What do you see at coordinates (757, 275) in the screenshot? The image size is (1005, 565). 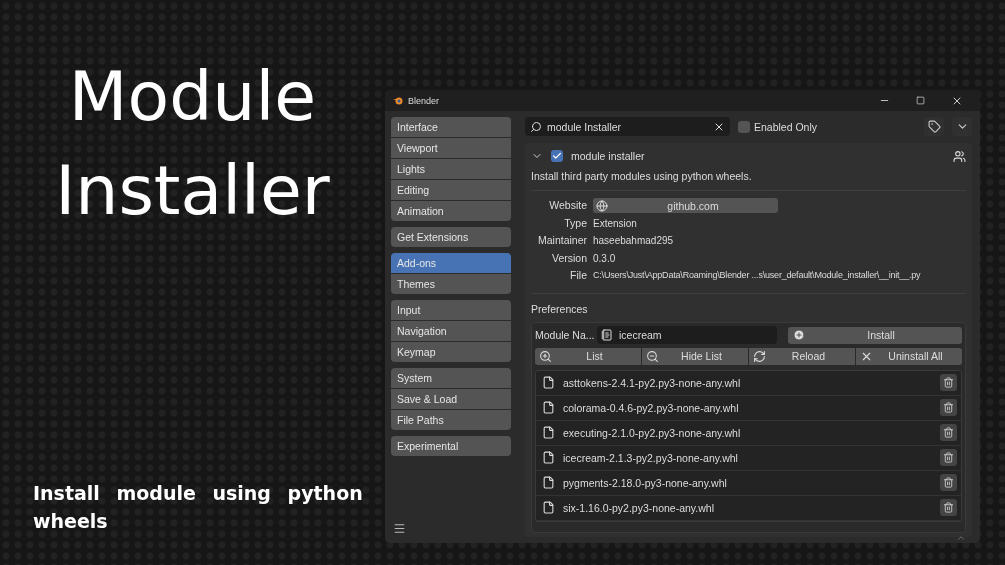 I see `detail-value: C:\Users\Just\AppData\Roaming\Blender ...s\user_default\Module_installer\__init__.py` at bounding box center [757, 275].